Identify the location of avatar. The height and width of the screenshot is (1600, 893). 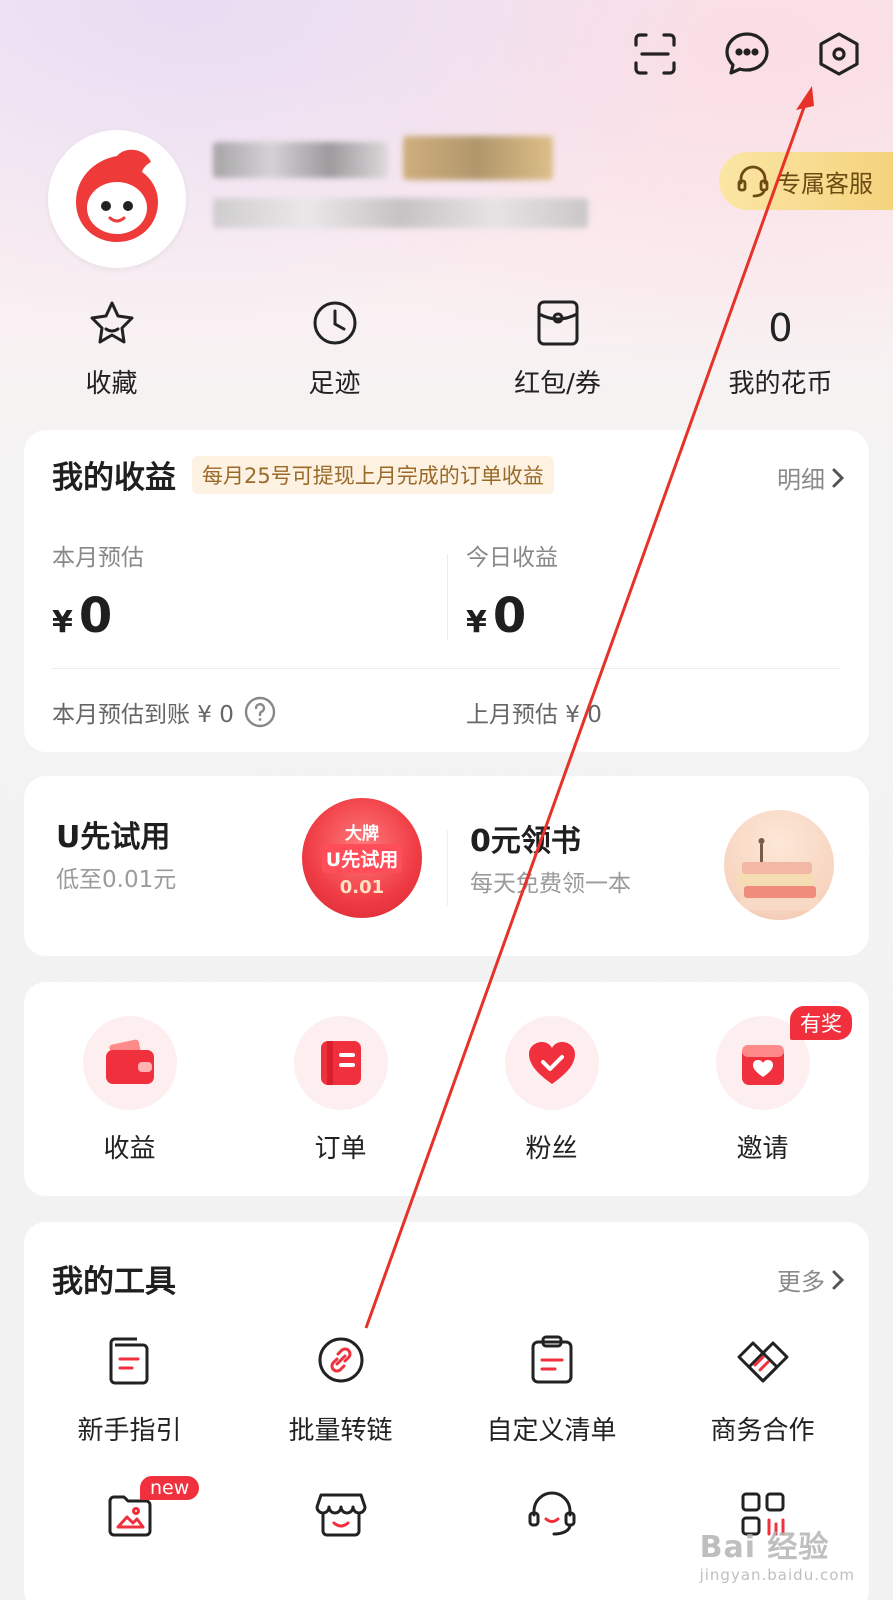
(117, 199).